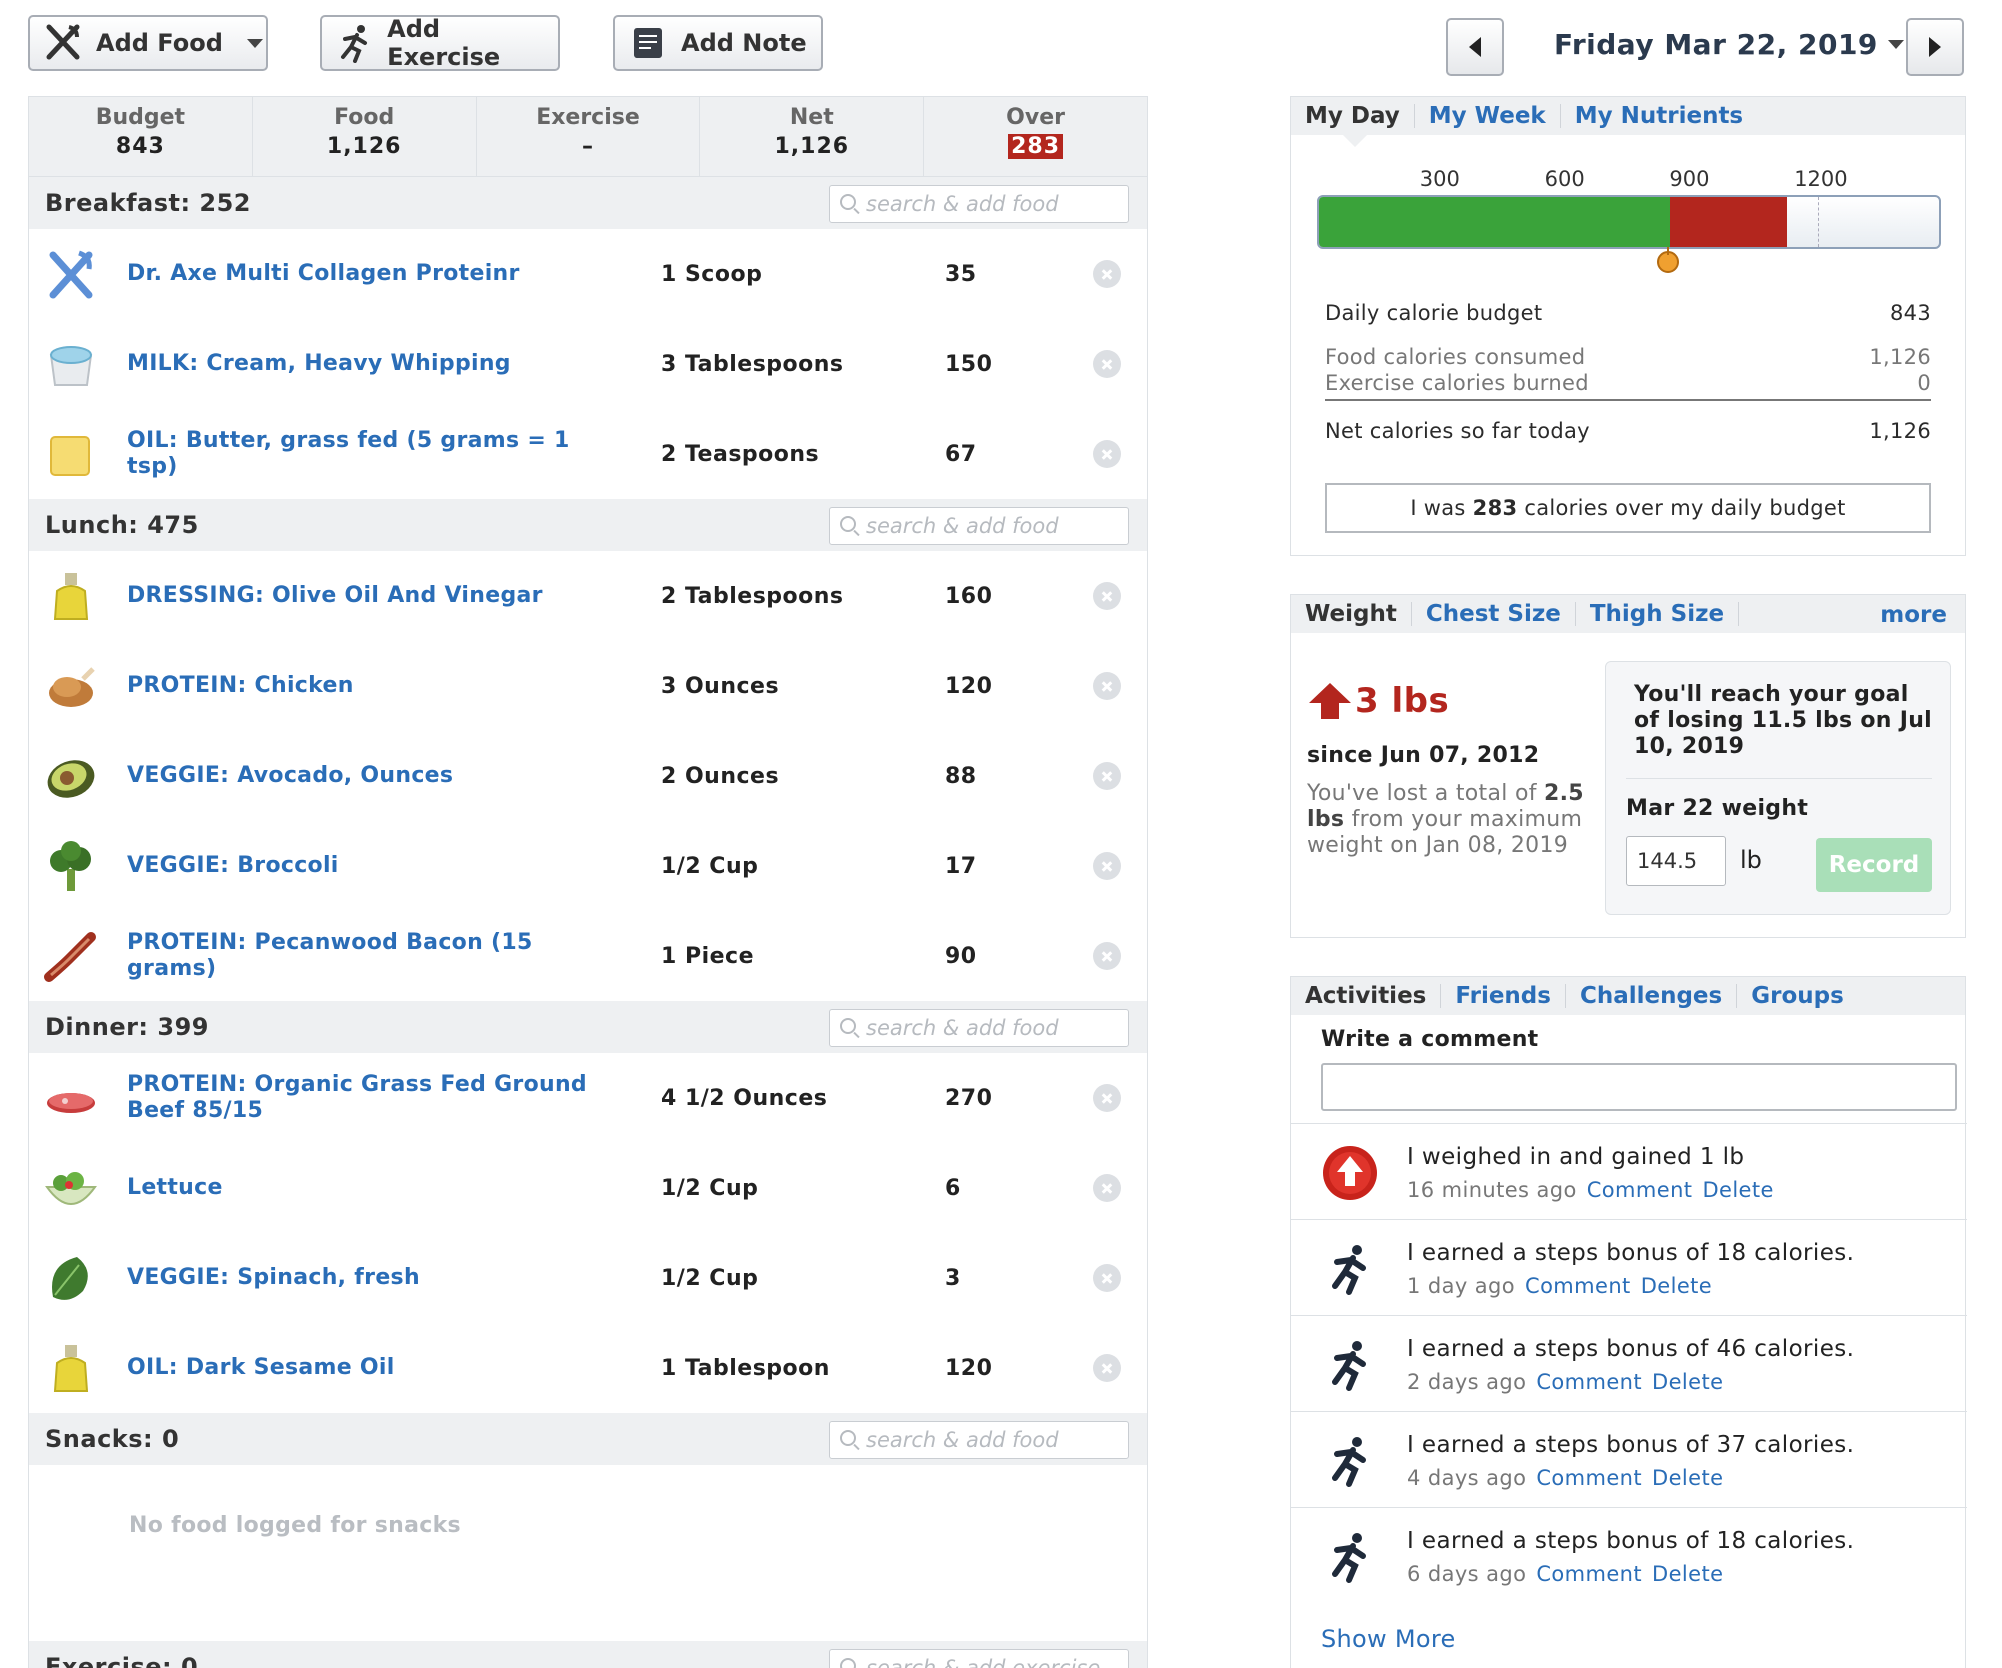 This screenshot has height=1668, width=2002. Describe the element at coordinates (148, 43) in the screenshot. I see `add-food-button: Add Food` at that location.